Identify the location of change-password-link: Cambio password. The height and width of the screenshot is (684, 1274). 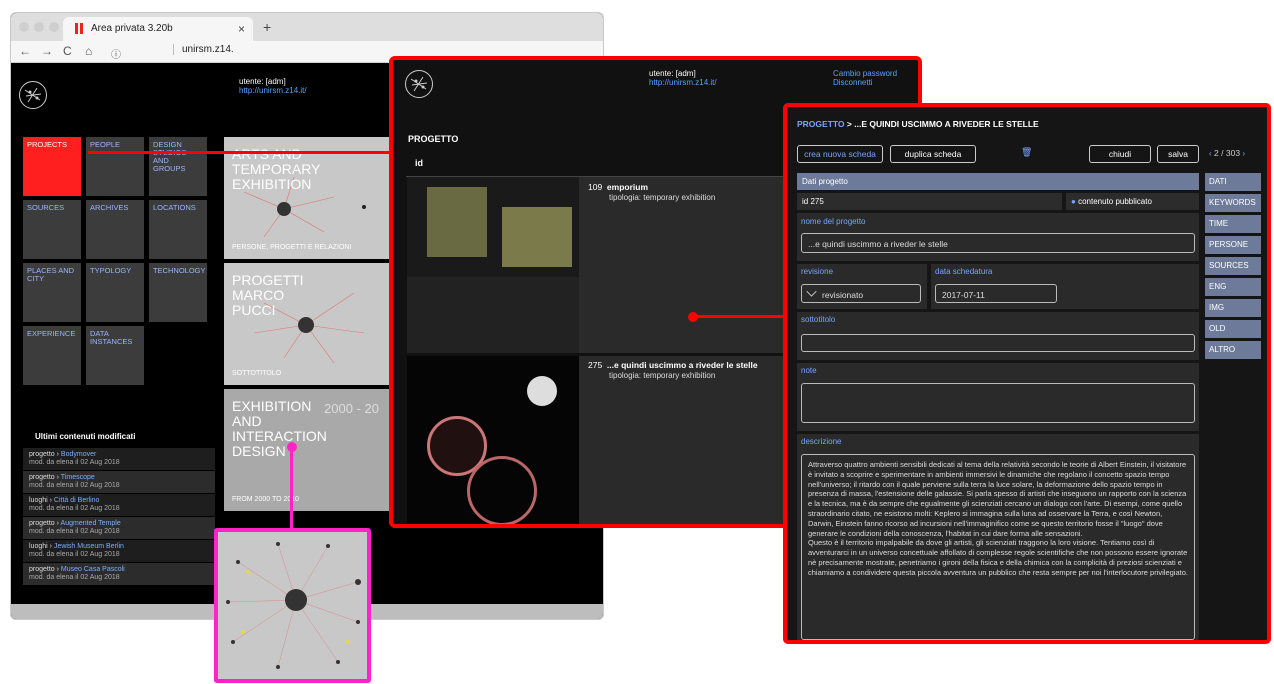
(865, 73).